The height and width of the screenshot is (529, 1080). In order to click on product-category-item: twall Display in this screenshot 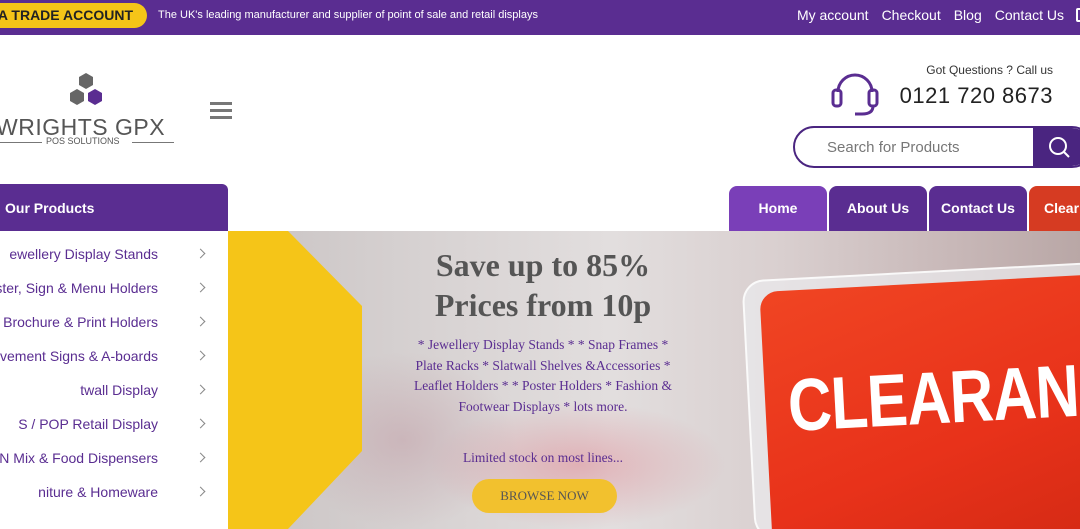, I will do `click(114, 390)`.